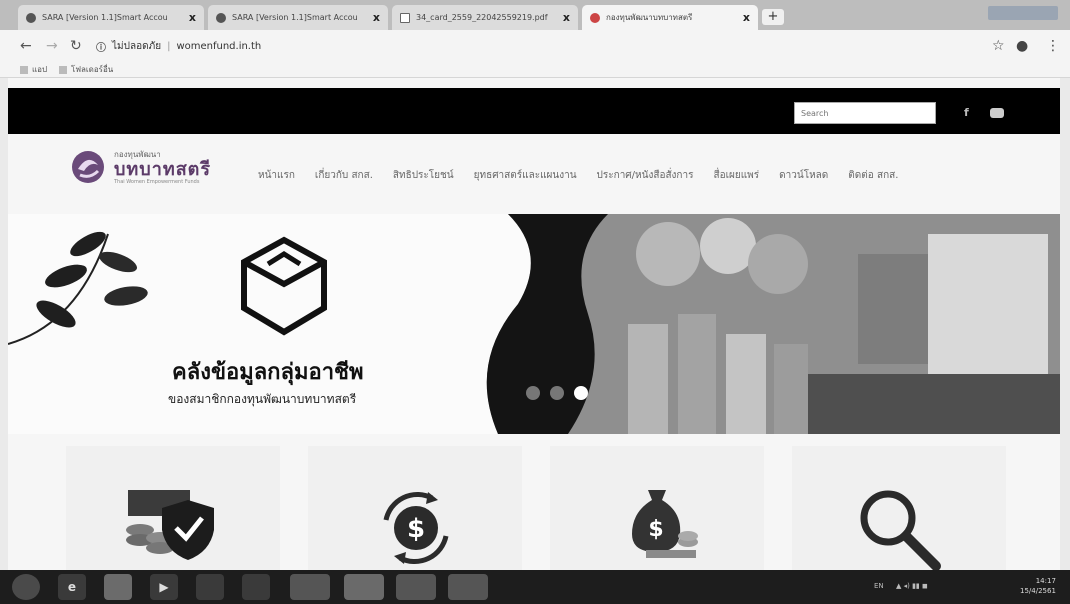 This screenshot has width=1070, height=604. I want to click on logo-mark-icon, so click(88, 166).